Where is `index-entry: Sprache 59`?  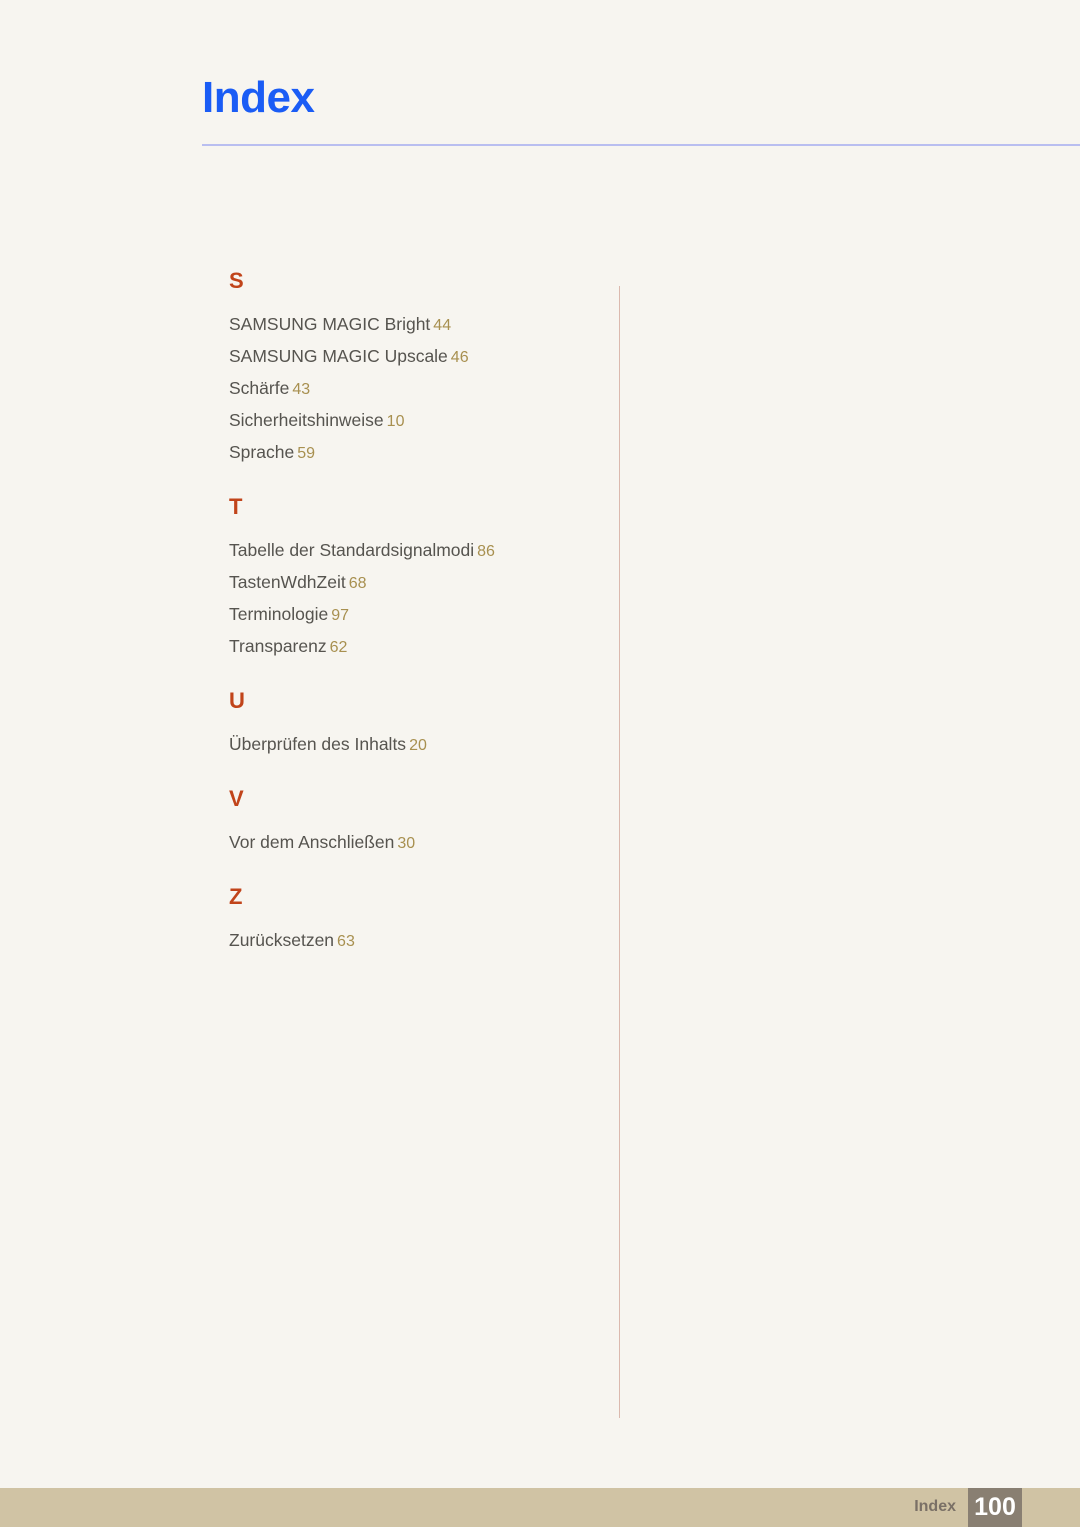
index-entry: Sprache 59 is located at coordinates (414, 453).